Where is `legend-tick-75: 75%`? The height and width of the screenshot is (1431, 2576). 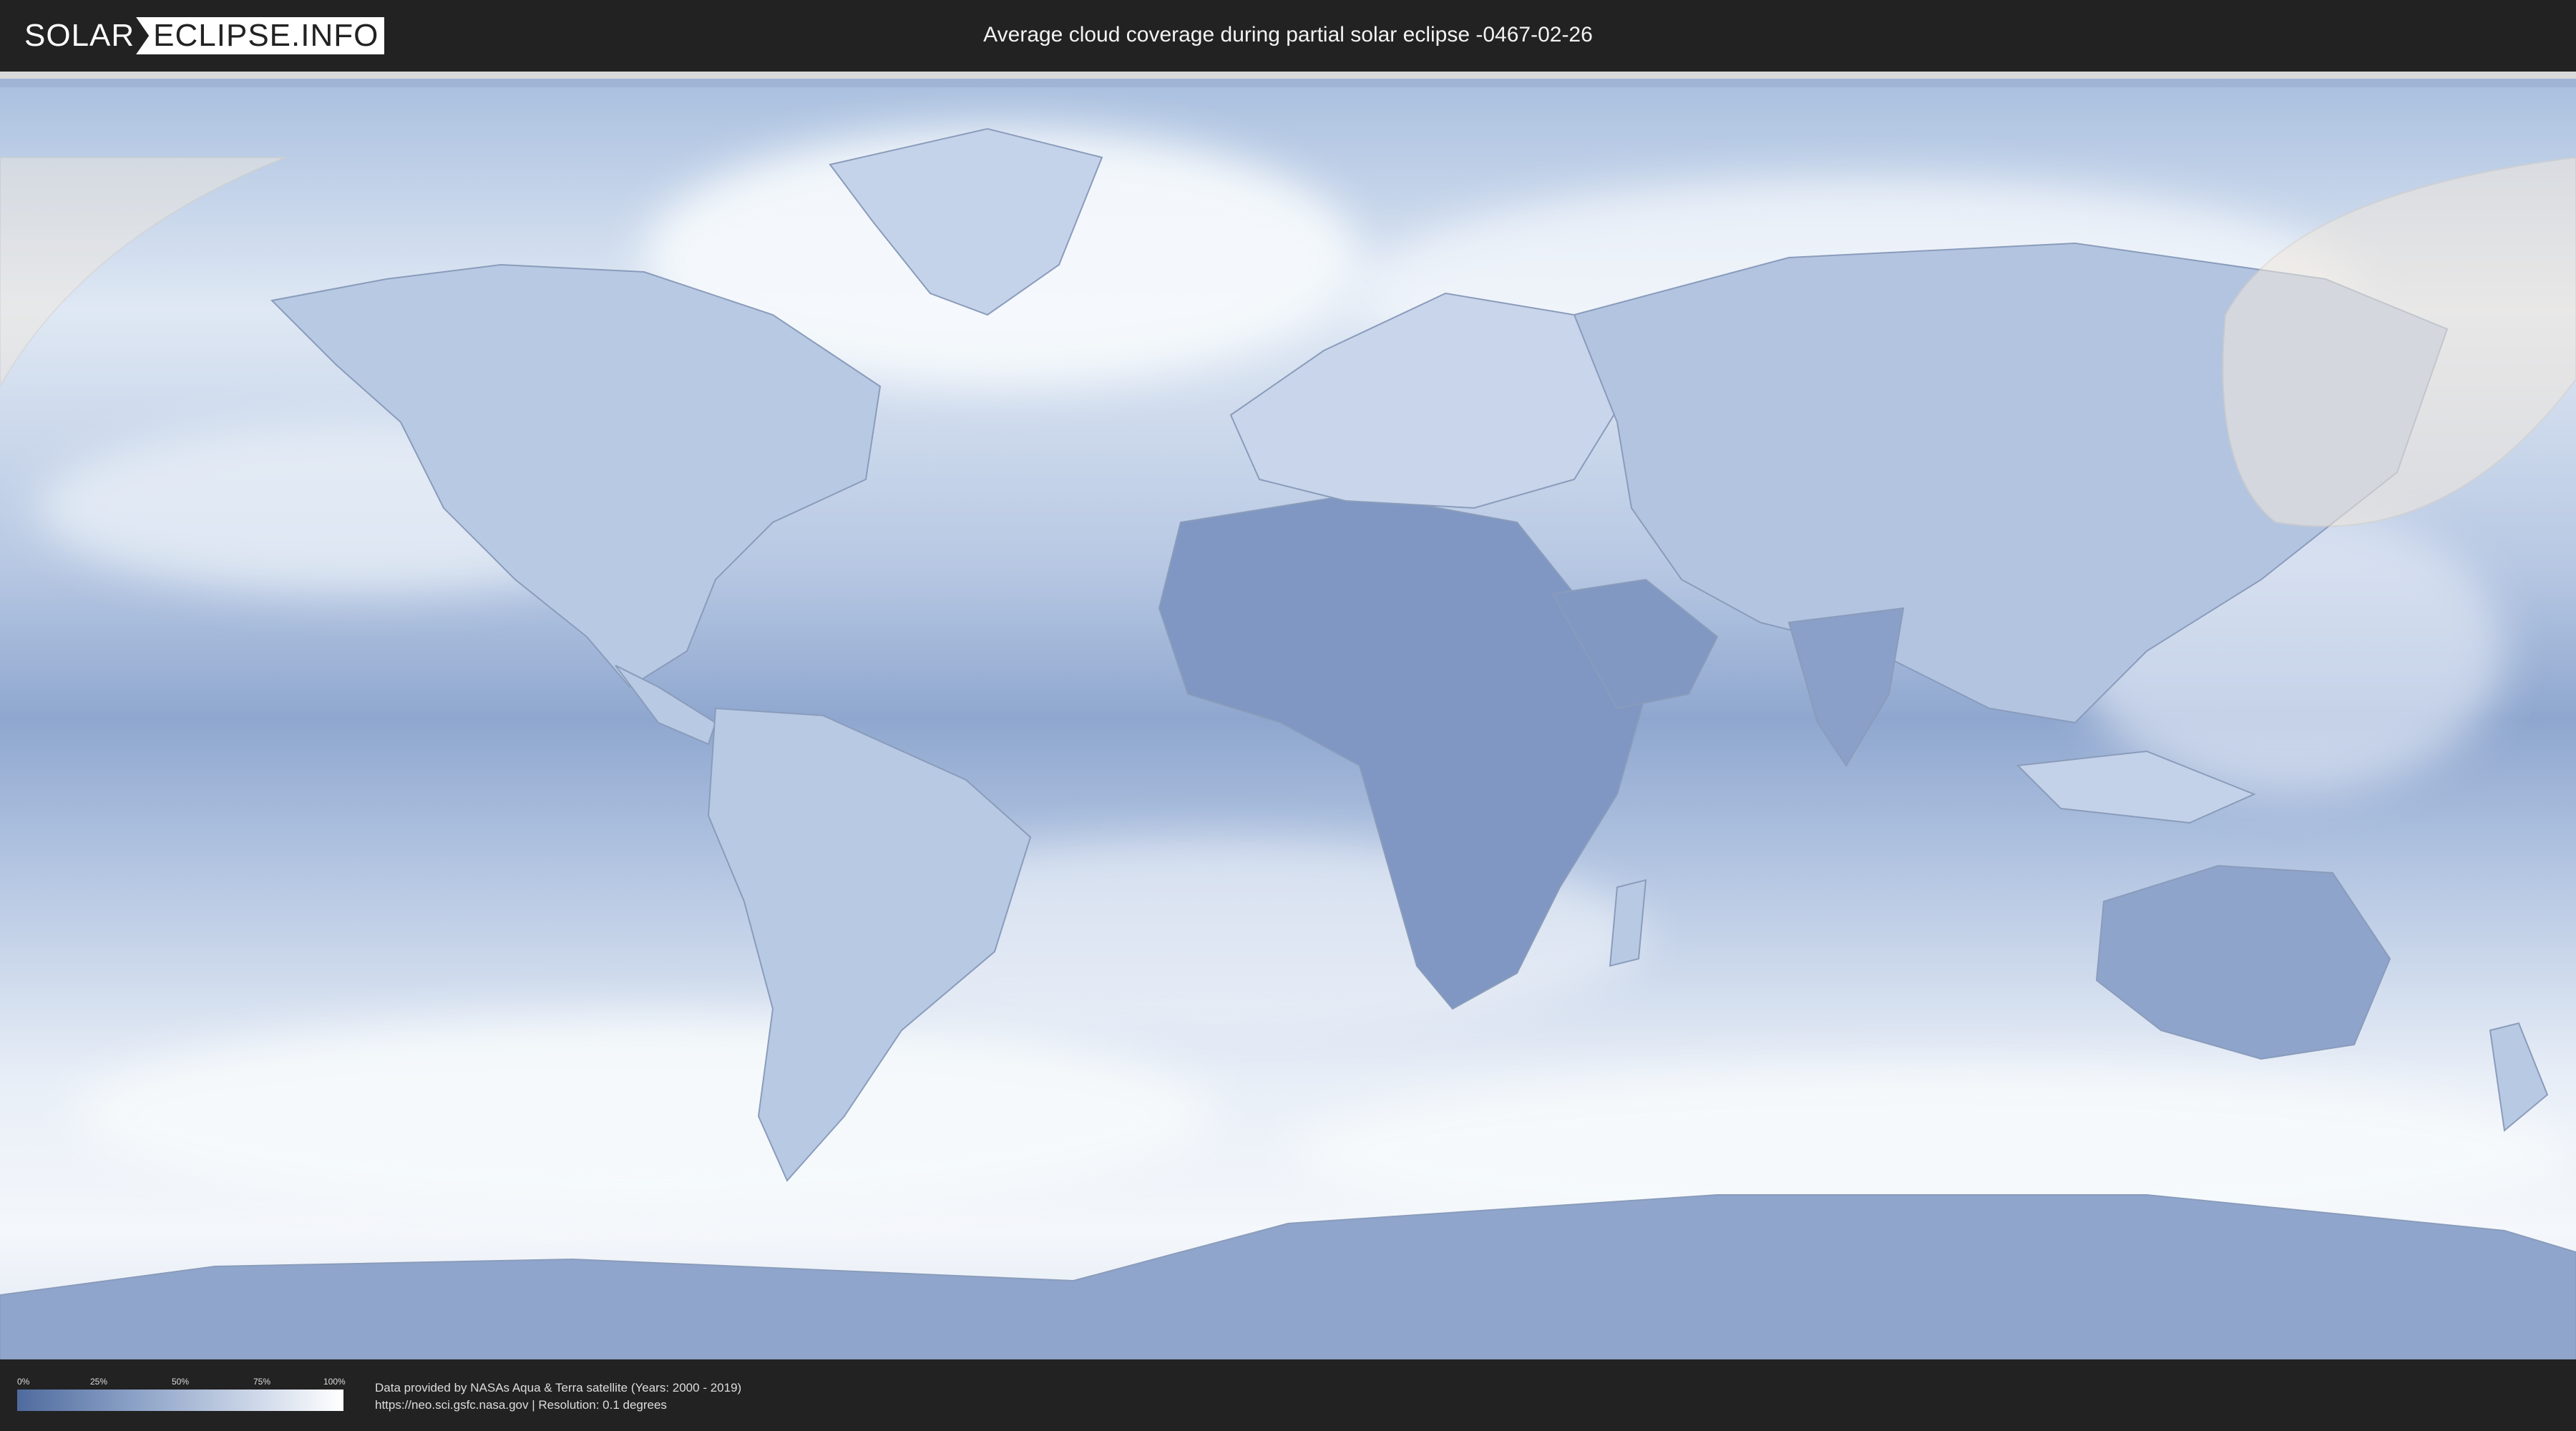
legend-tick-75: 75% is located at coordinates (262, 1382).